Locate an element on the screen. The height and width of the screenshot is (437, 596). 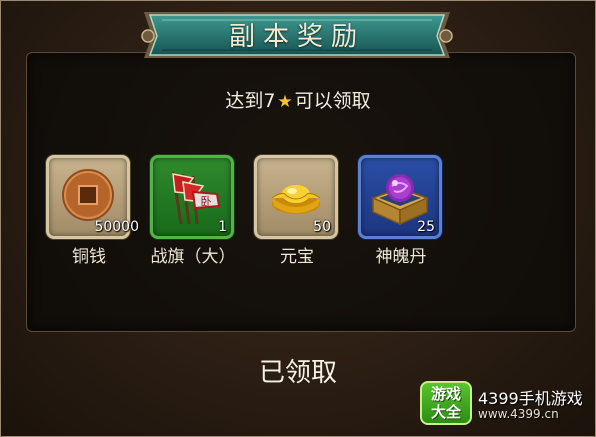
reward-slot: 50 is located at coordinates (296, 197).